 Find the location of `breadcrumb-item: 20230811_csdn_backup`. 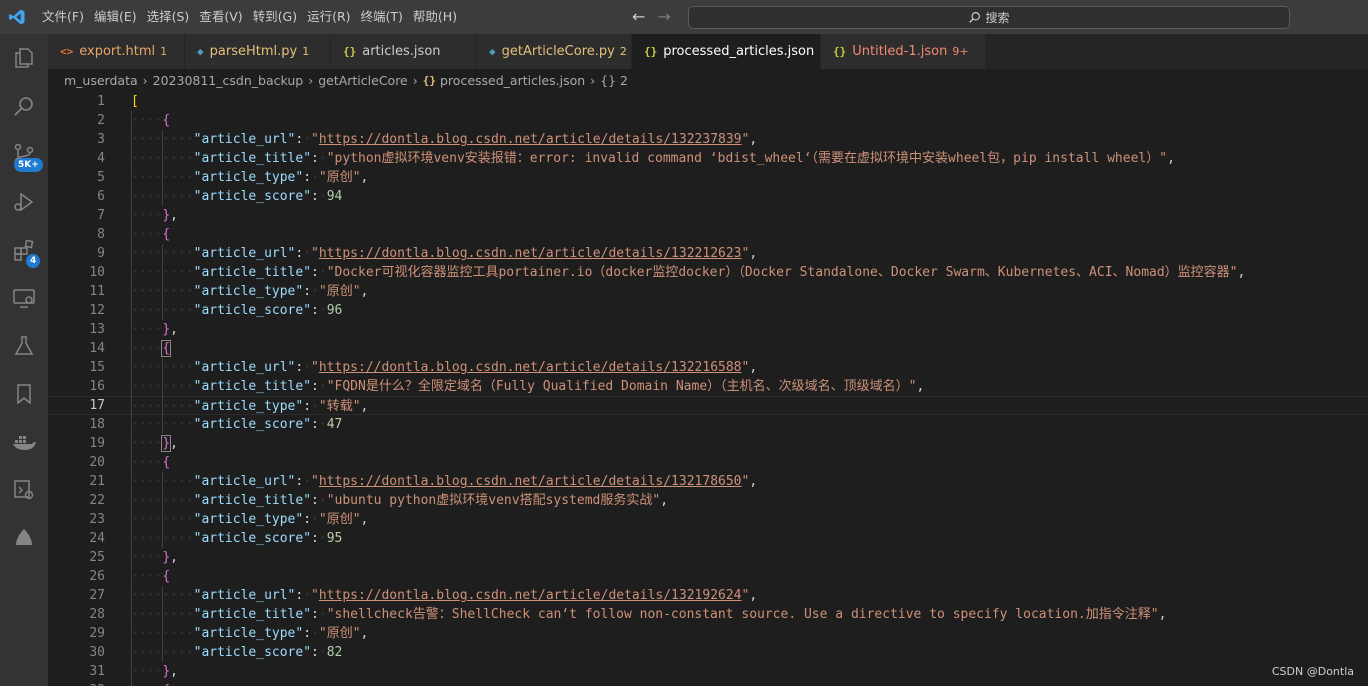

breadcrumb-item: 20230811_csdn_backup is located at coordinates (228, 80).